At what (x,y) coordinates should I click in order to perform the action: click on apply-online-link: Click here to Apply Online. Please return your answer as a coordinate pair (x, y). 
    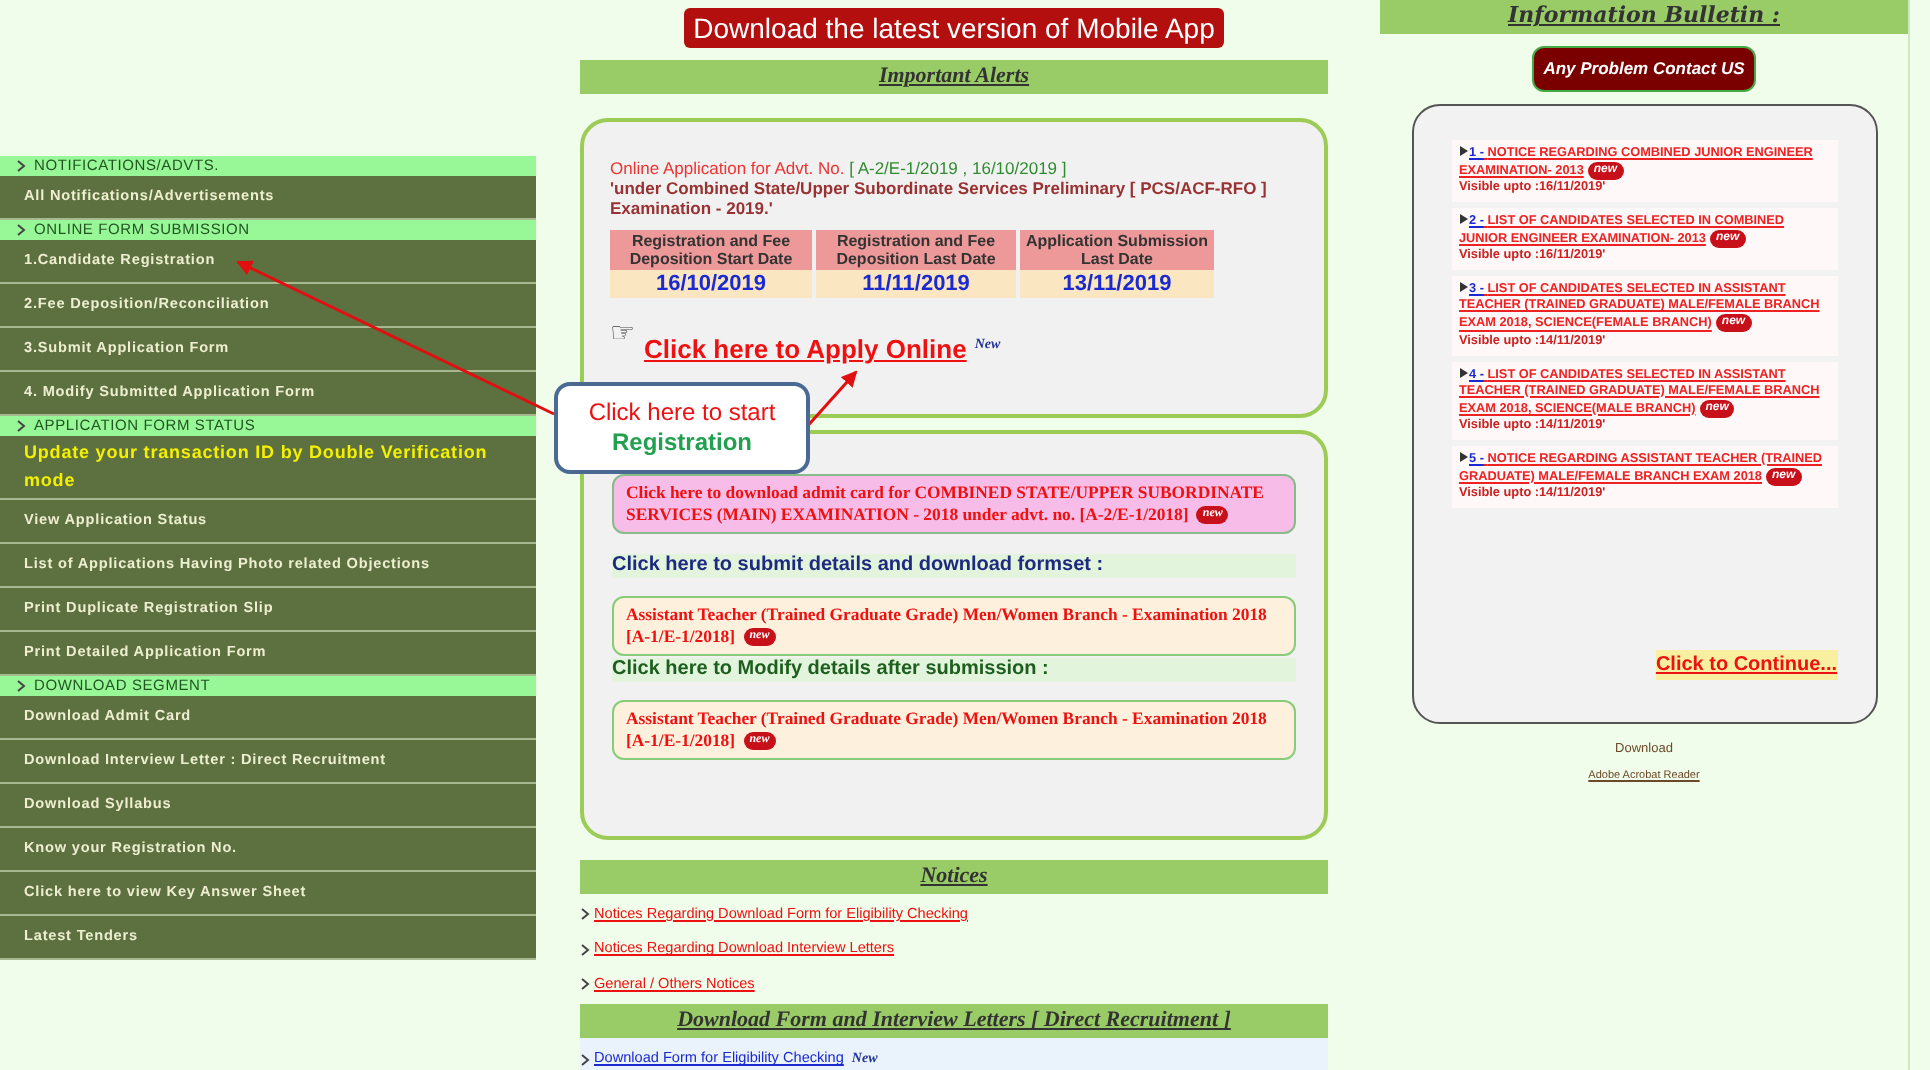
    Looking at the image, I should click on (805, 349).